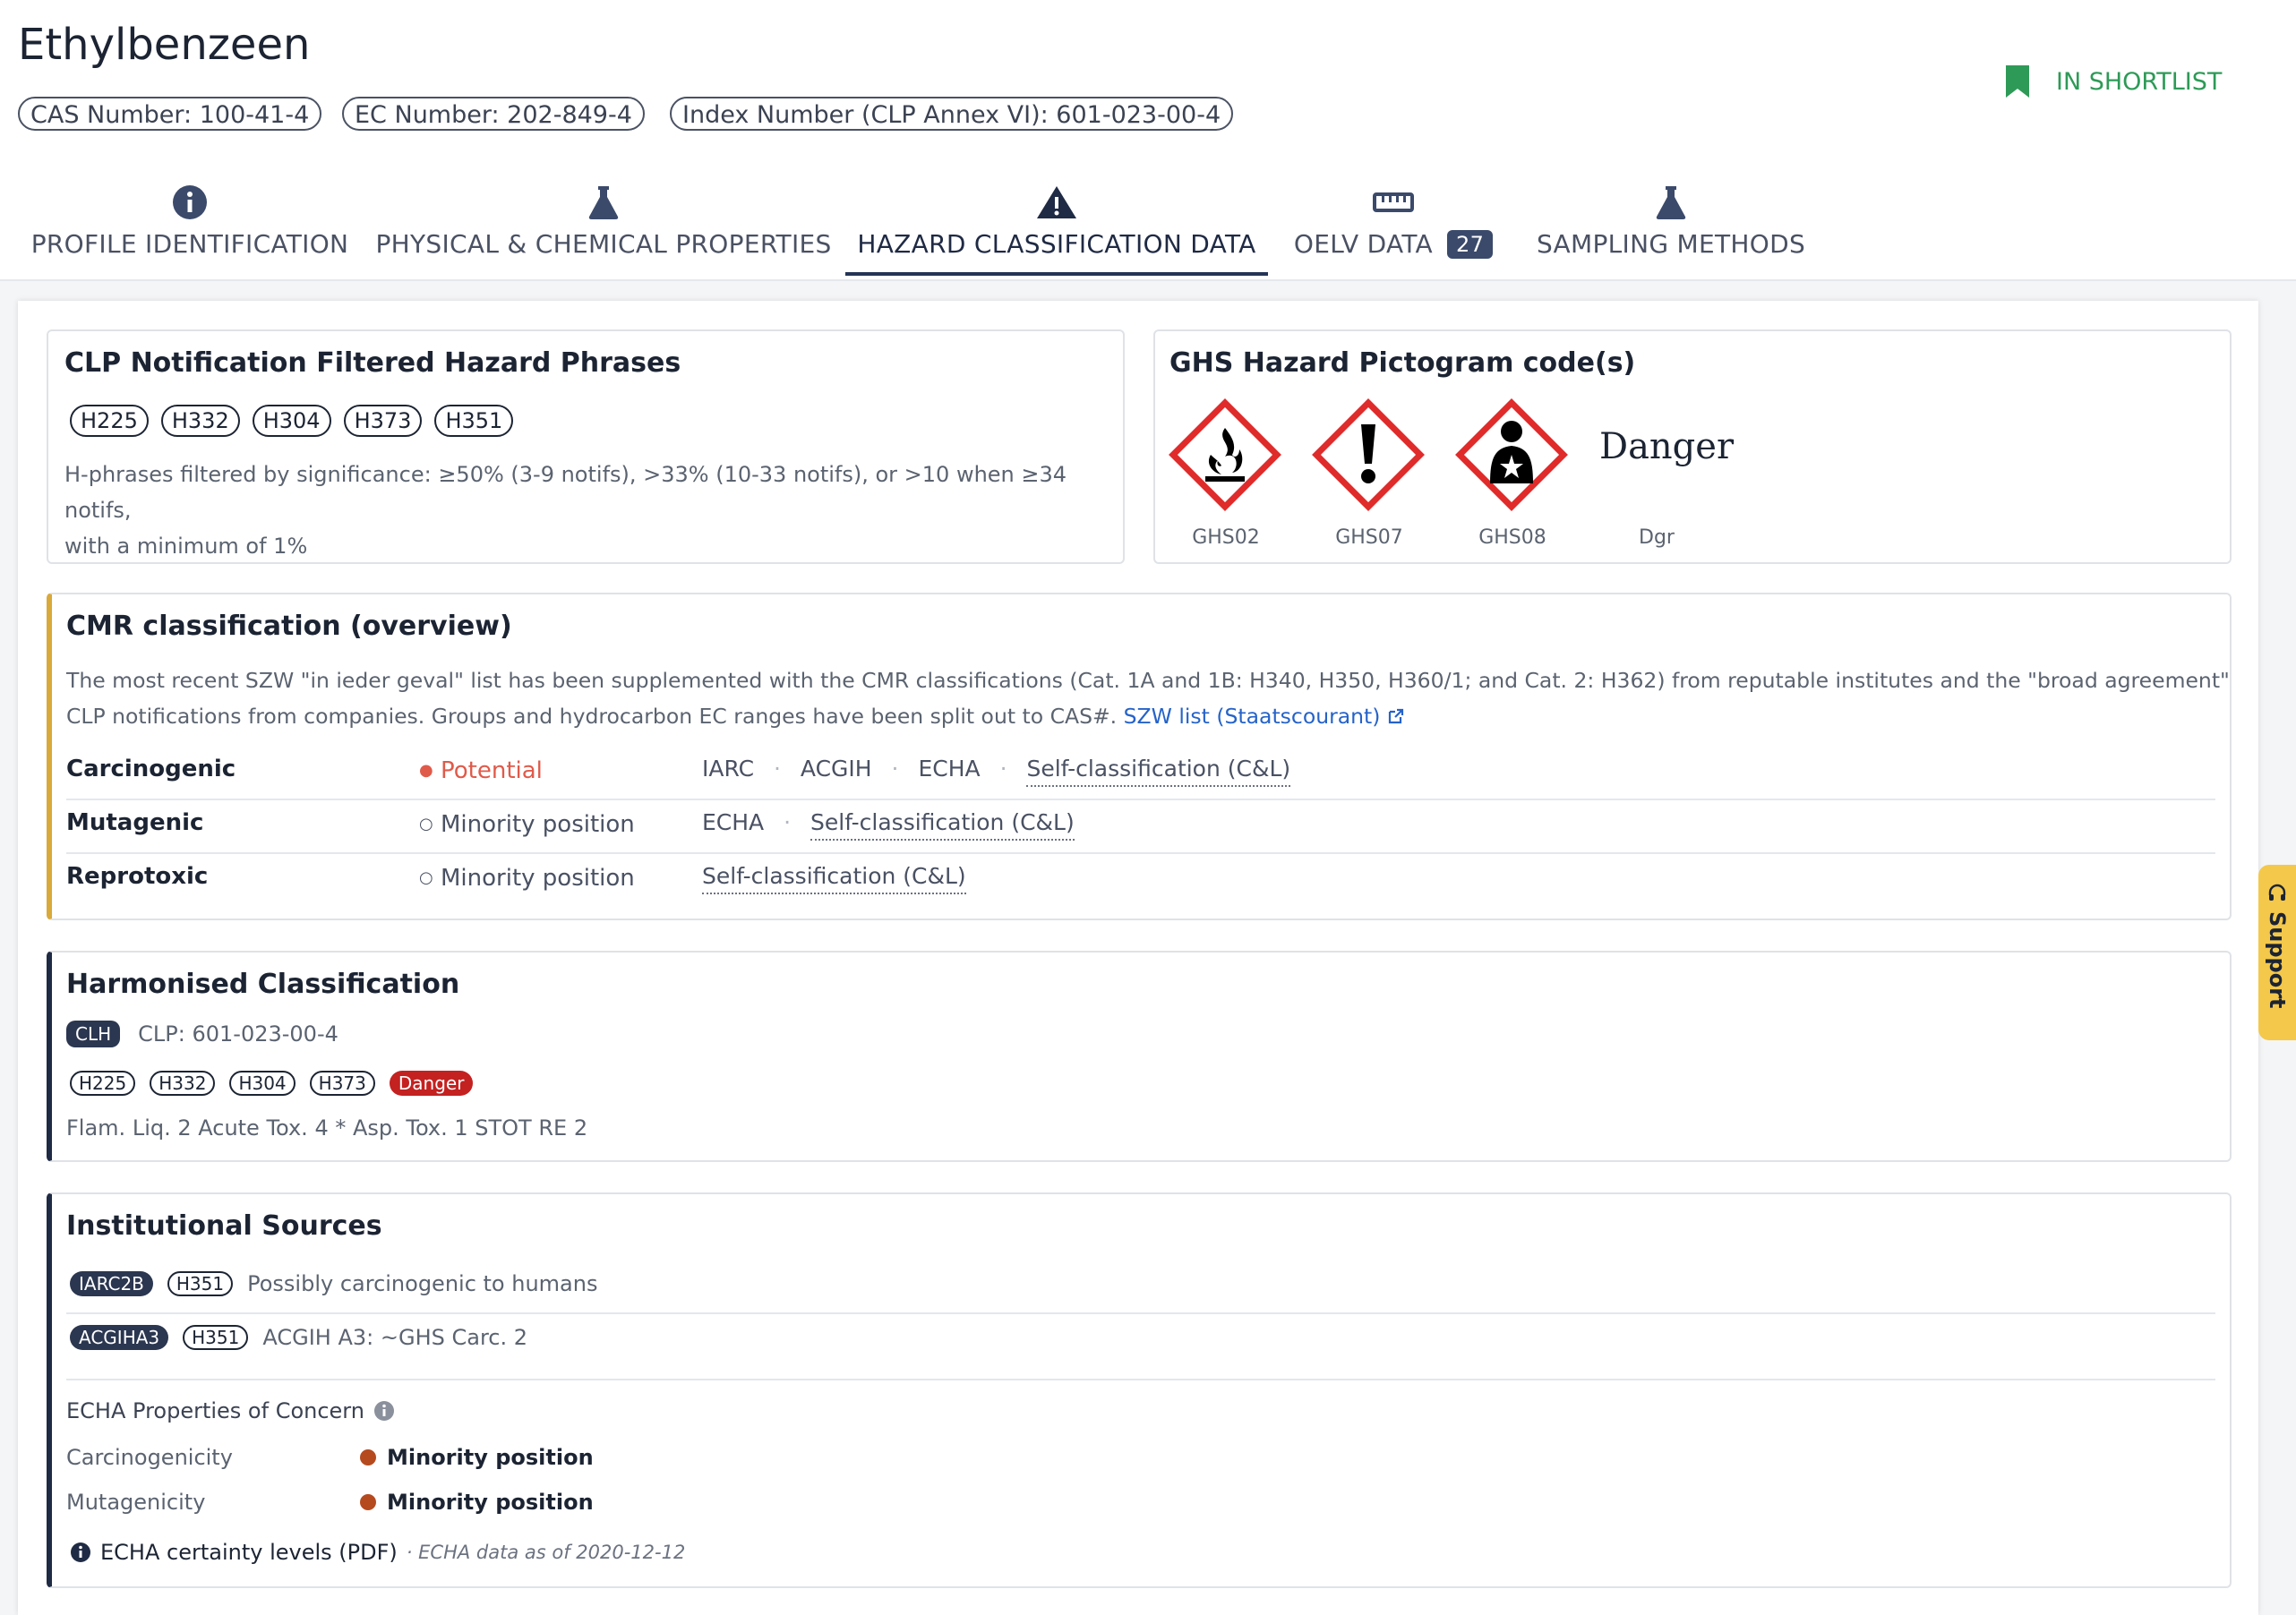 The image size is (2296, 1615). I want to click on clh-badge: CLH, so click(93, 1034).